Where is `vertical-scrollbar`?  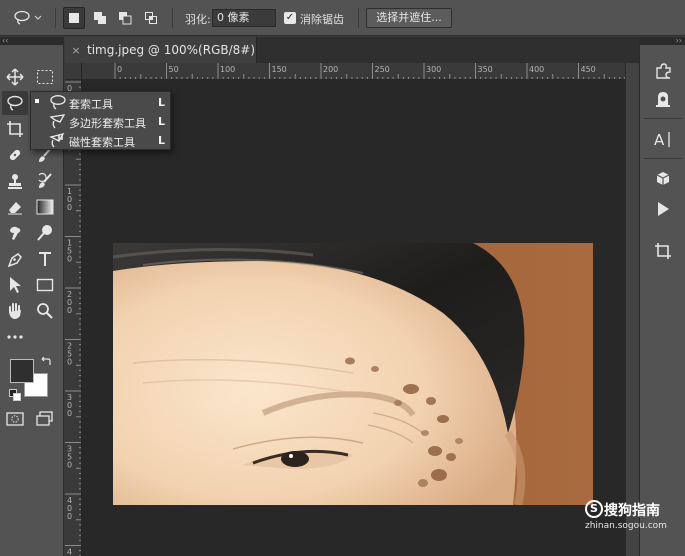 vertical-scrollbar is located at coordinates (632, 309).